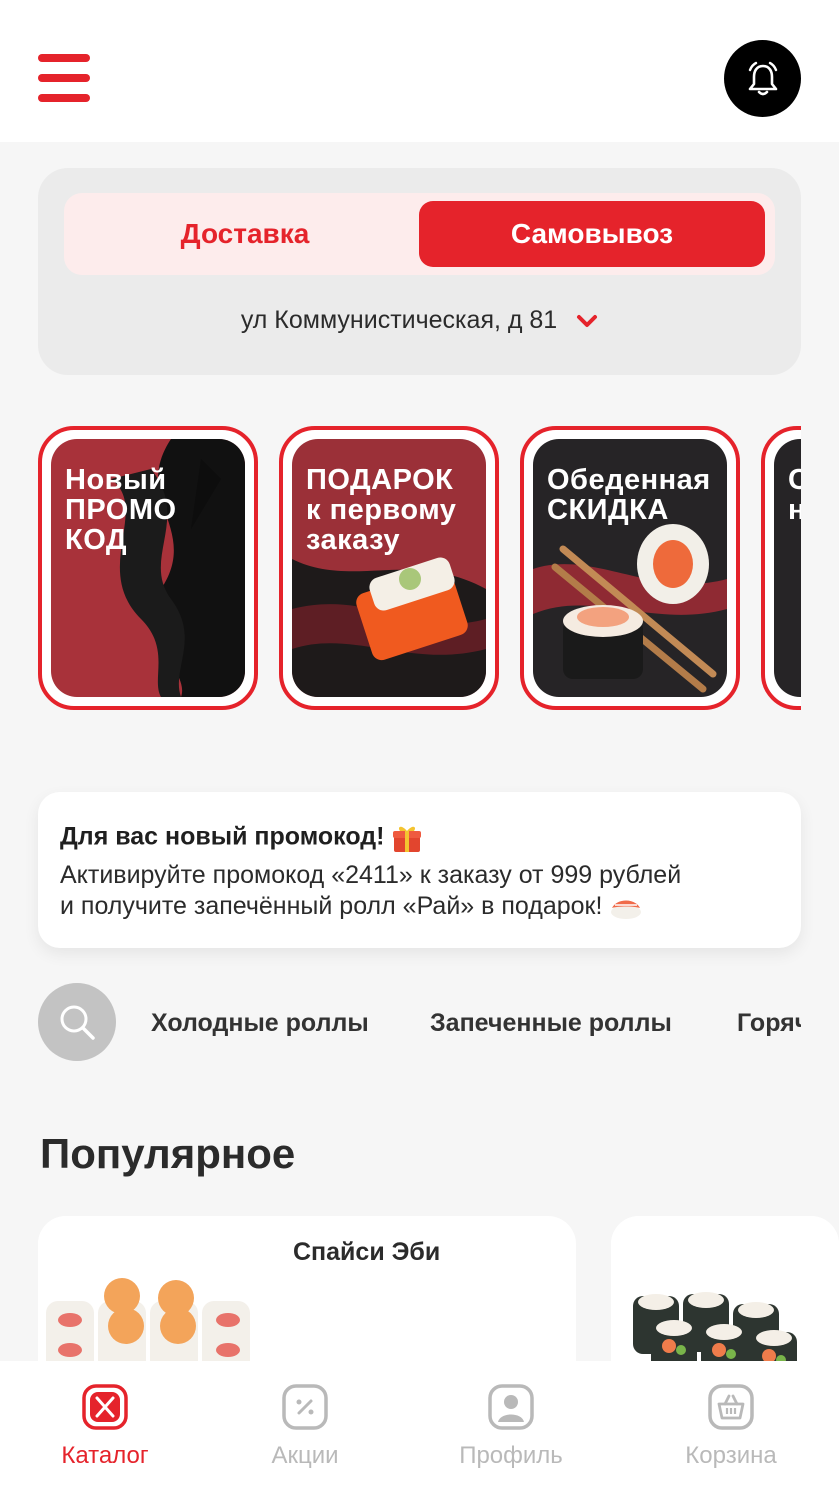 Image resolution: width=839 pixels, height=1492 pixels. Describe the element at coordinates (381, 510) in the screenshot. I see `story-title: ПОДАРОК к первому заказу` at that location.